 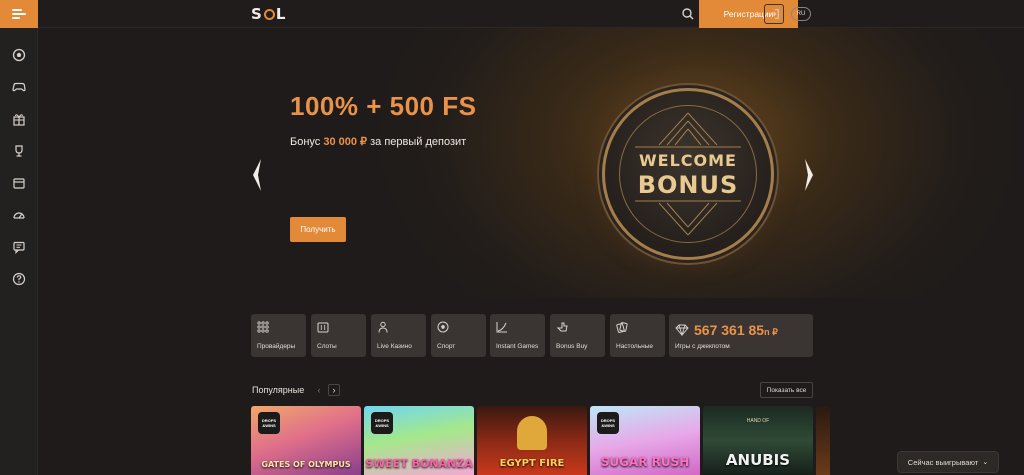 What do you see at coordinates (758, 440) in the screenshot?
I see `game-card-hand-of-anubis: HAND OF ANUBIS` at bounding box center [758, 440].